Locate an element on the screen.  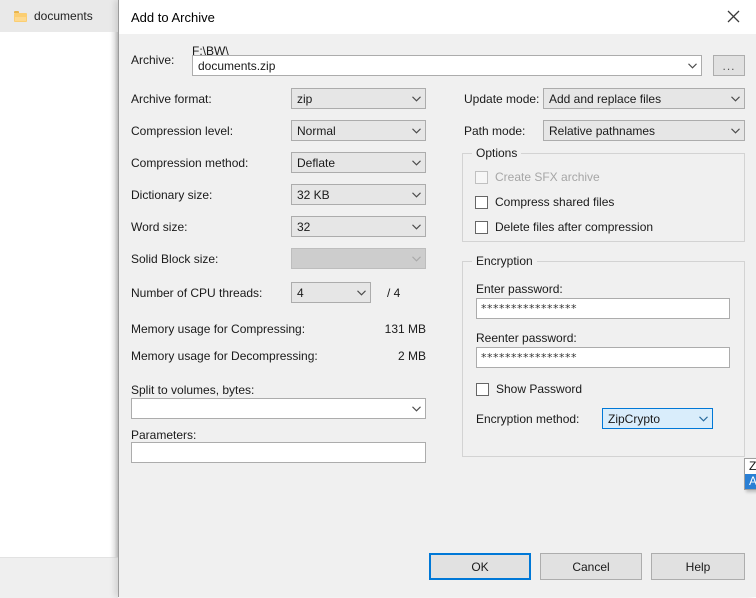
reenter-password-input: **************** is located at coordinates (603, 357).